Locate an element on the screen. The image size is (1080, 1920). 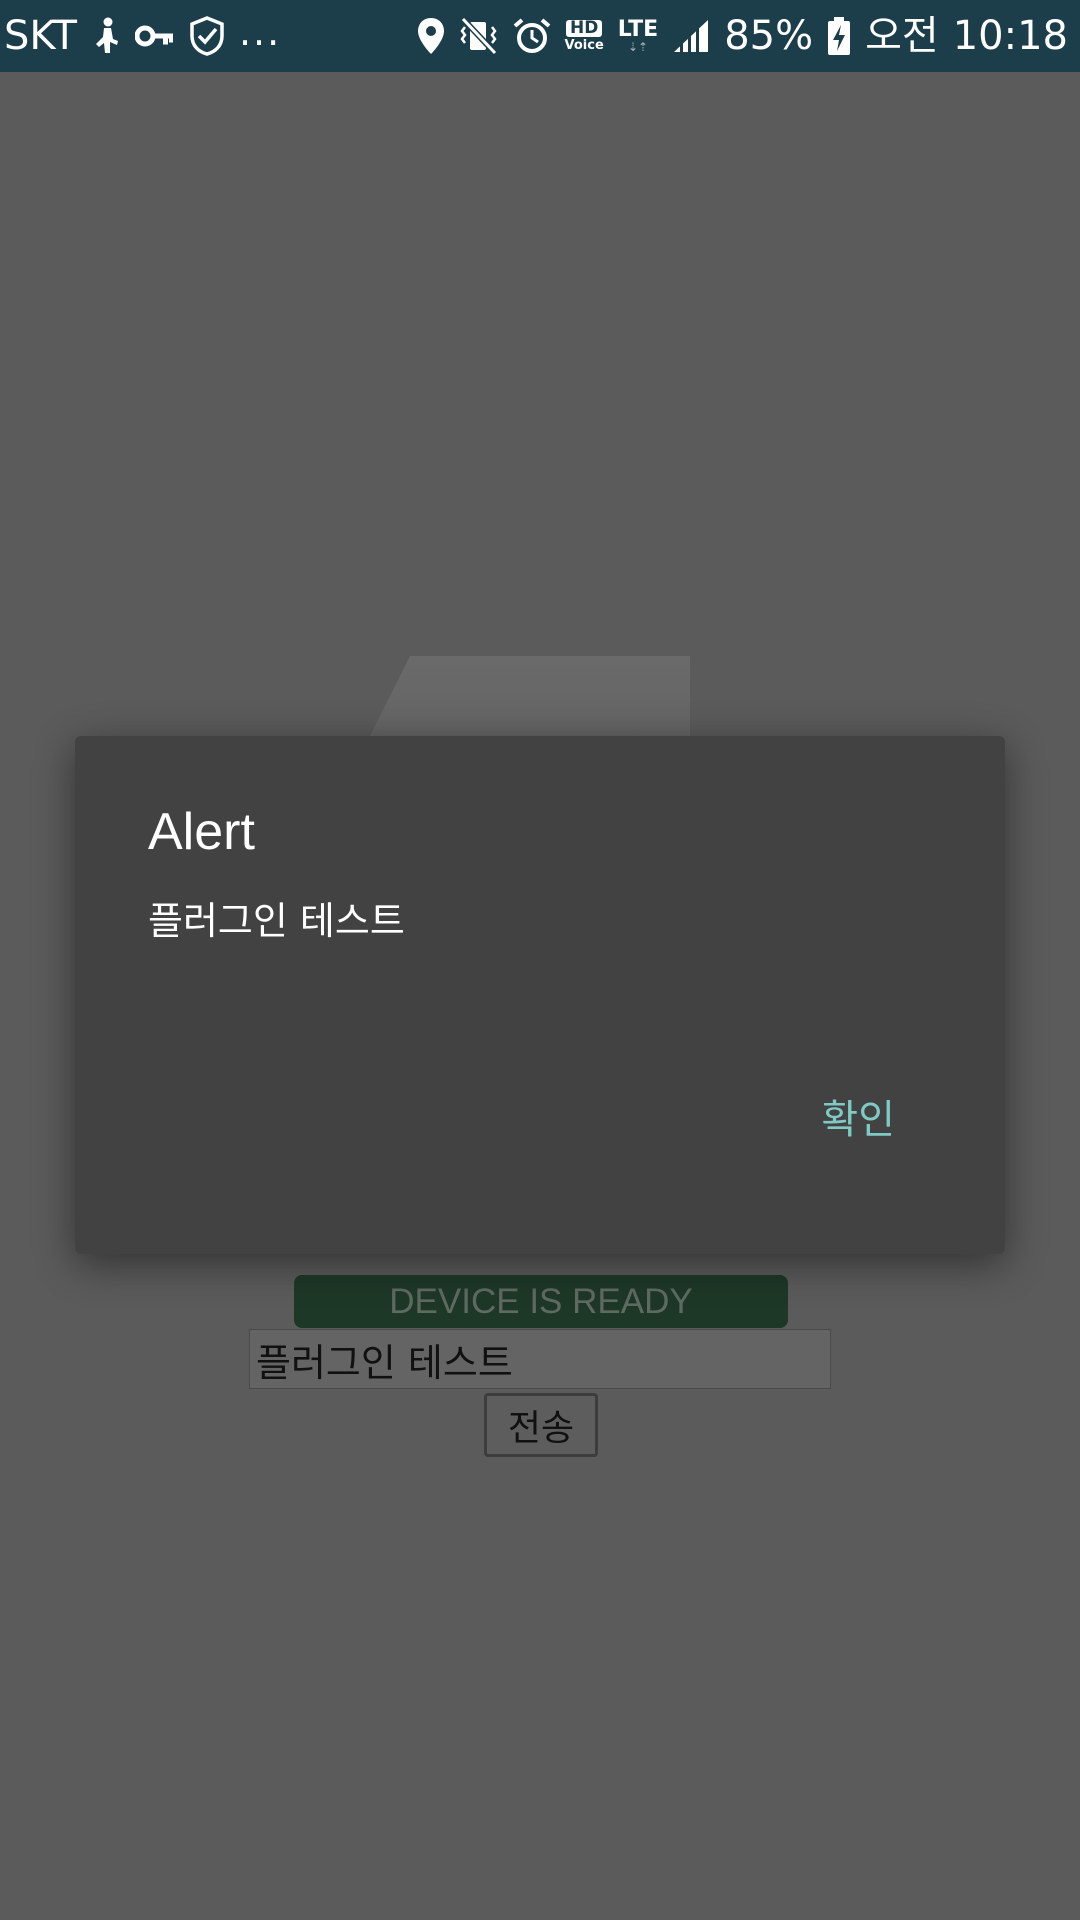
status-bar: SKT ... HD Voice LTE ⇣⇡ 85% 오전 10:18 is located at coordinates (540, 36).